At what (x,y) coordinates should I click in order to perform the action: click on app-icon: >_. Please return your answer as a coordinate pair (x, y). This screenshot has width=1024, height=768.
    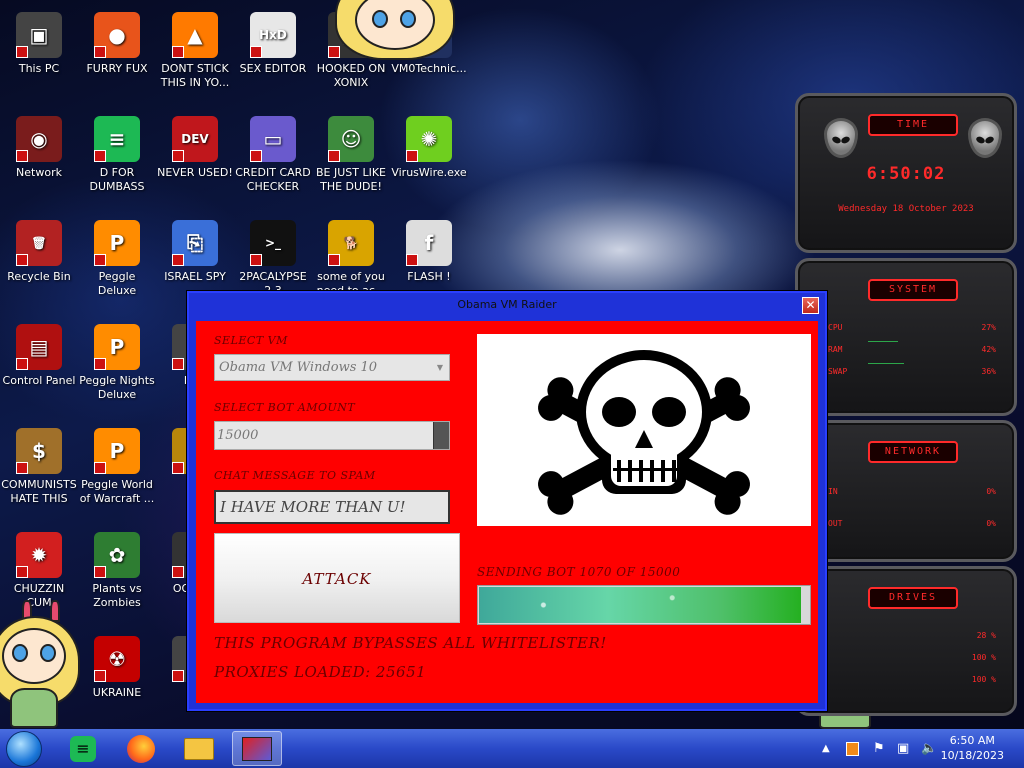
    Looking at the image, I should click on (273, 243).